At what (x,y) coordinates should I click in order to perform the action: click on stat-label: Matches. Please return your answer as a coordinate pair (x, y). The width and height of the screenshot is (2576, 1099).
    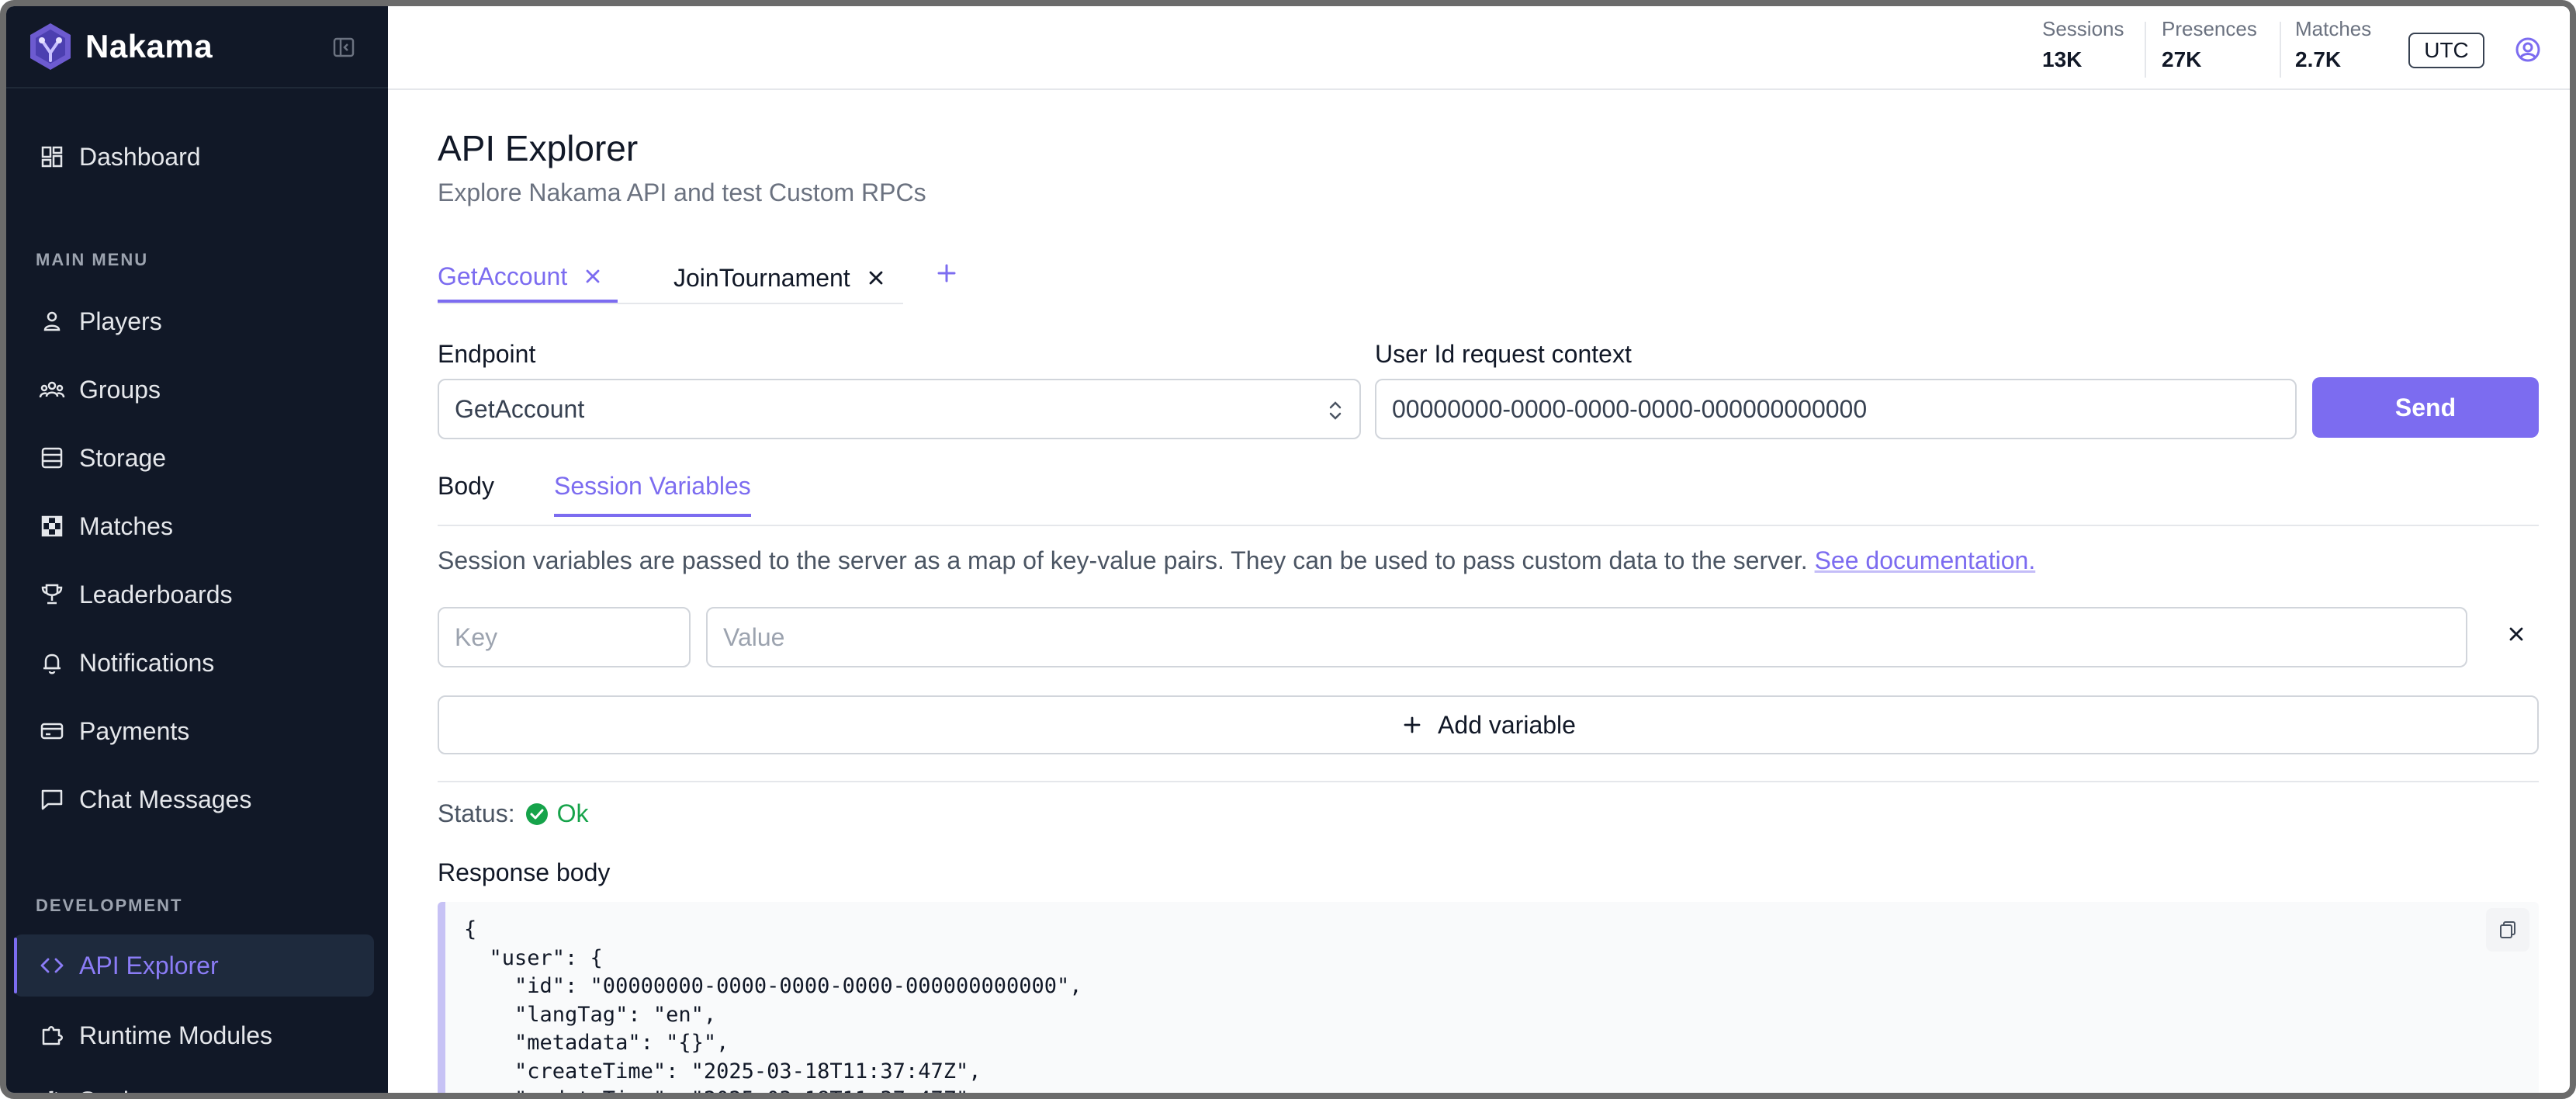
    Looking at the image, I should click on (2333, 28).